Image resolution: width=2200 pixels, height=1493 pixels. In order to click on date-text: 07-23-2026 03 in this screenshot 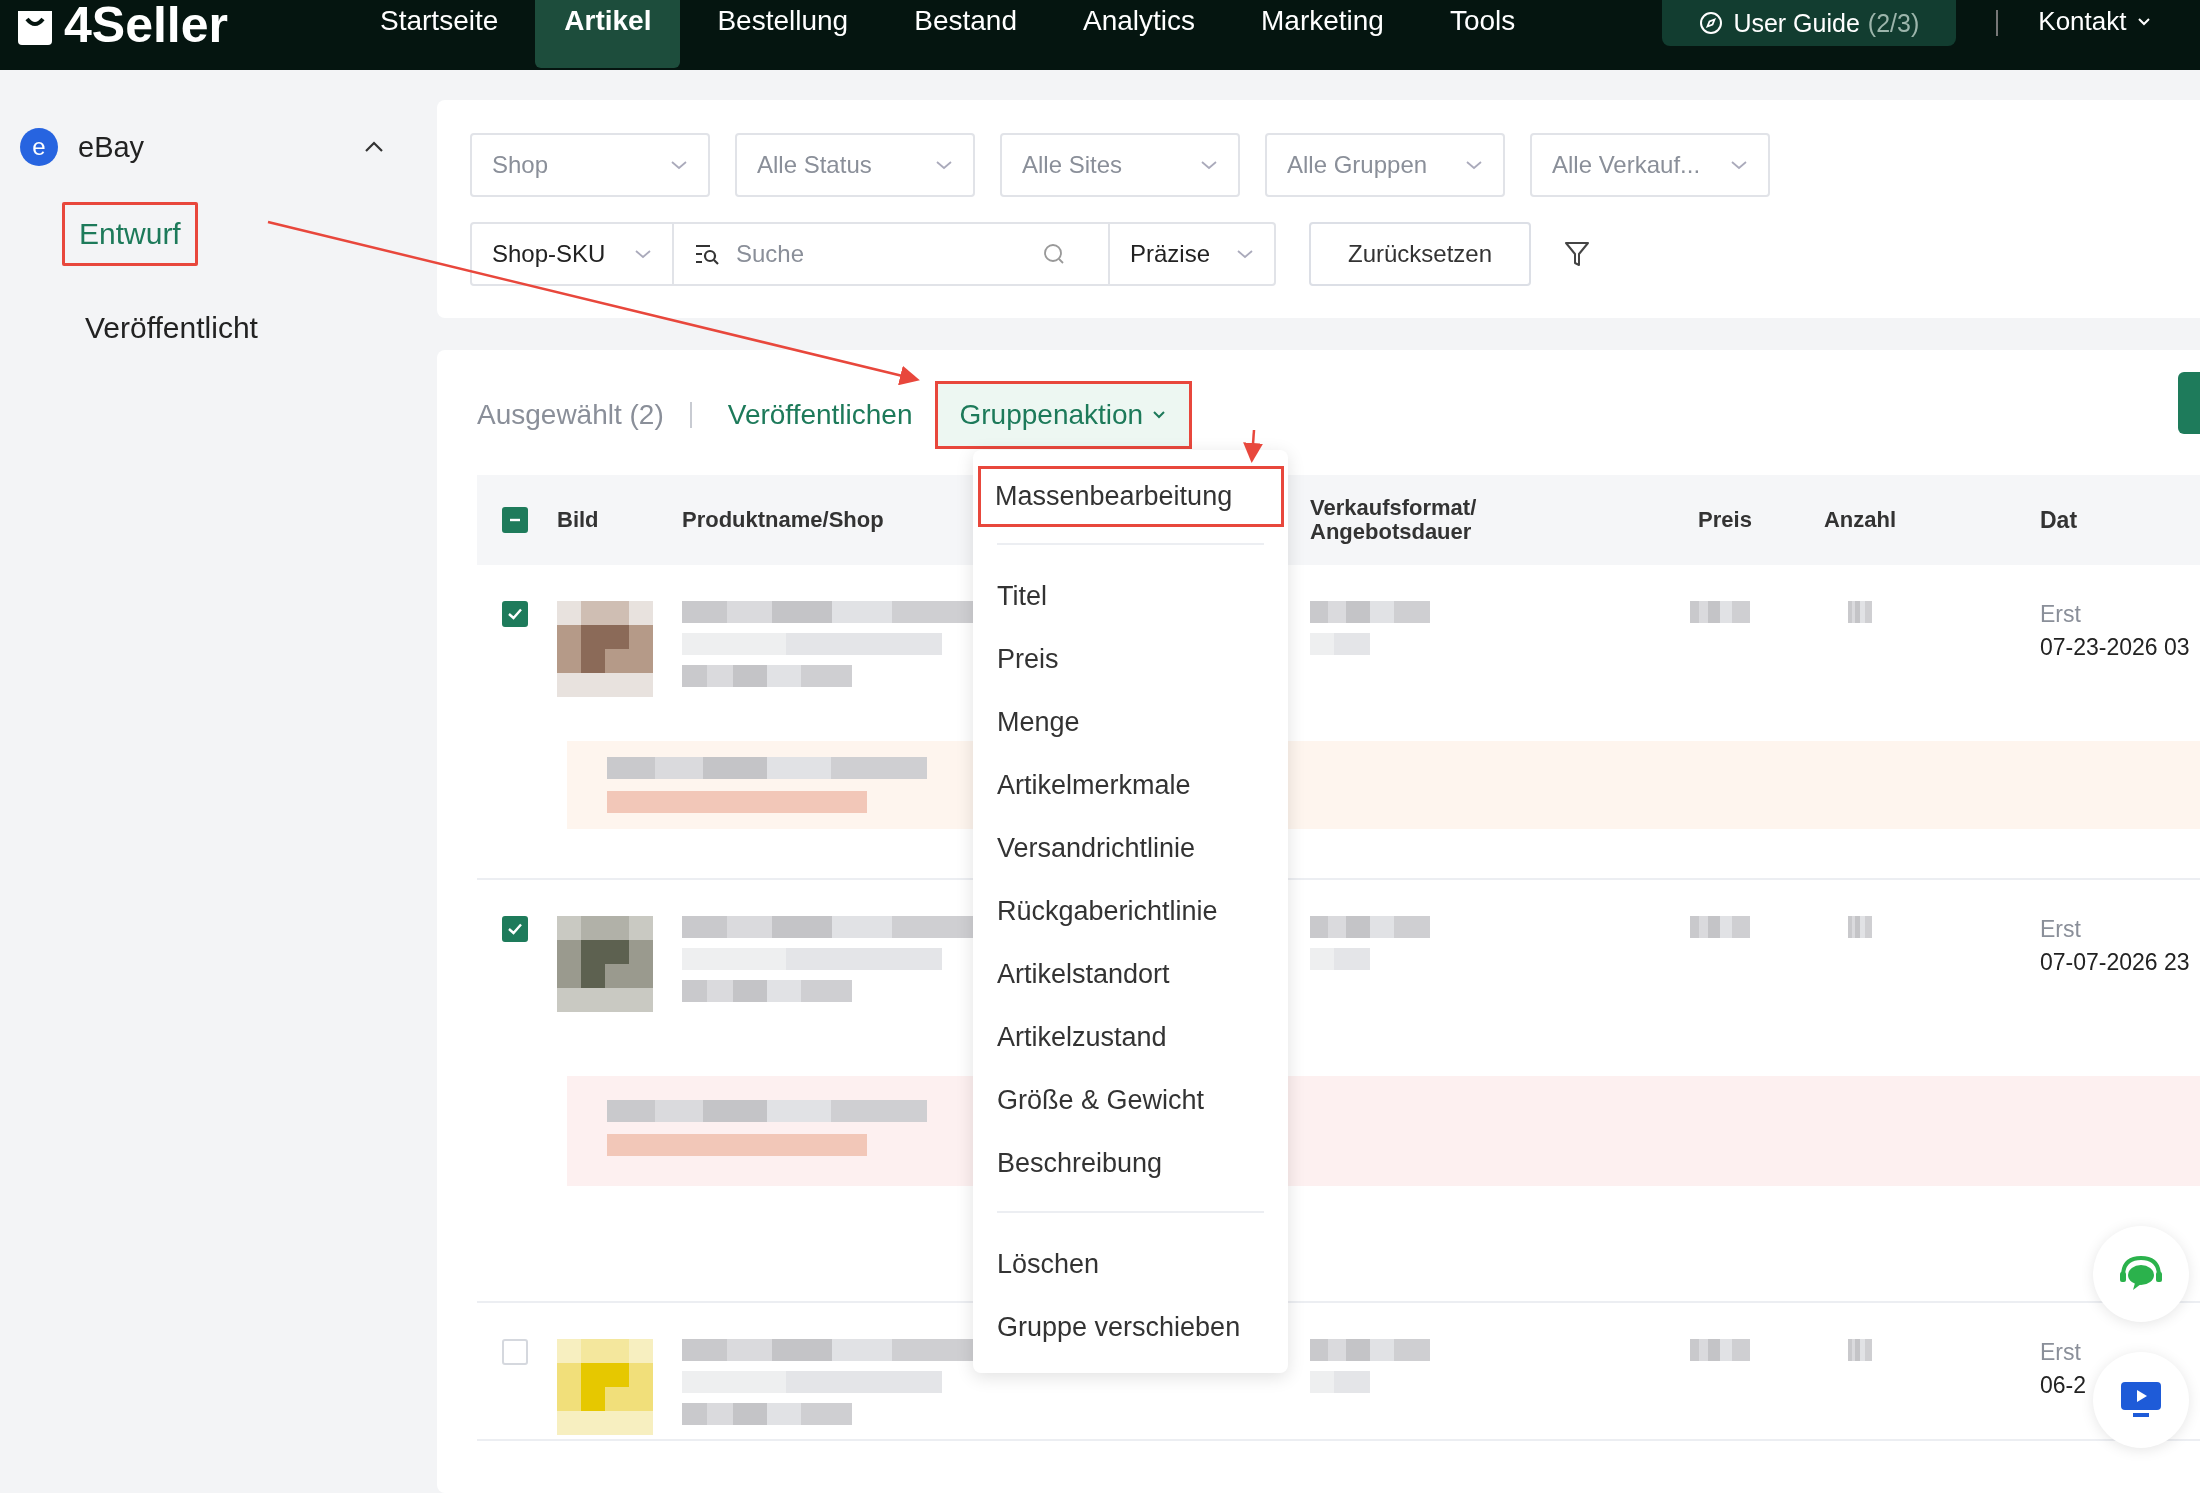, I will do `click(2115, 647)`.